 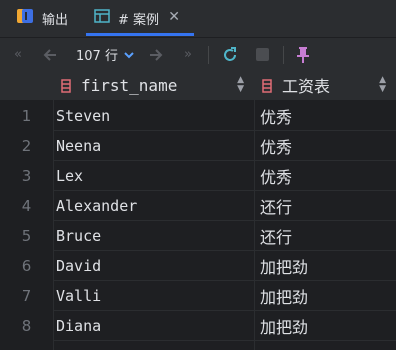 I want to click on stop-icon, so click(x=262, y=54).